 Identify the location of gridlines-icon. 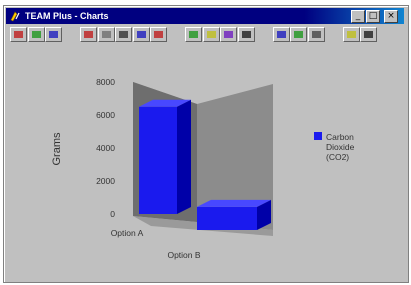
(281, 34).